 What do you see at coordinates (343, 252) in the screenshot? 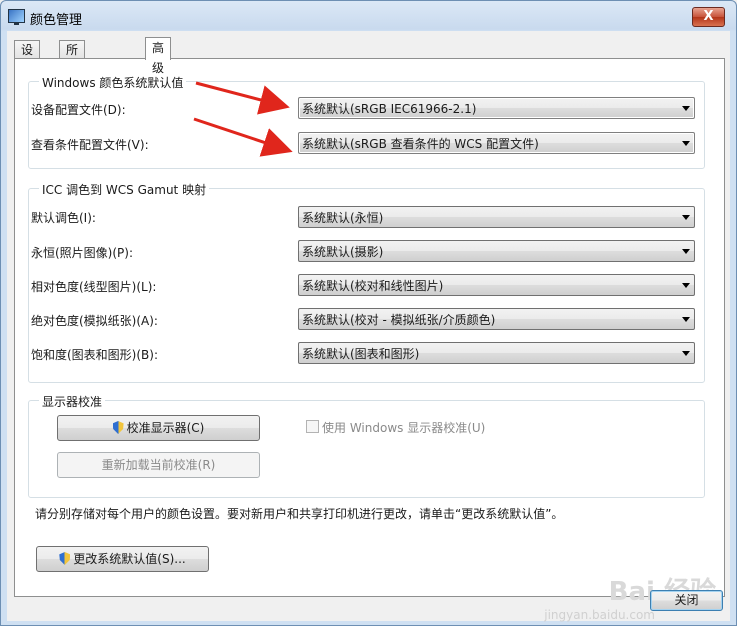
I see `gamut-row-value: 系统默认(摄影)` at bounding box center [343, 252].